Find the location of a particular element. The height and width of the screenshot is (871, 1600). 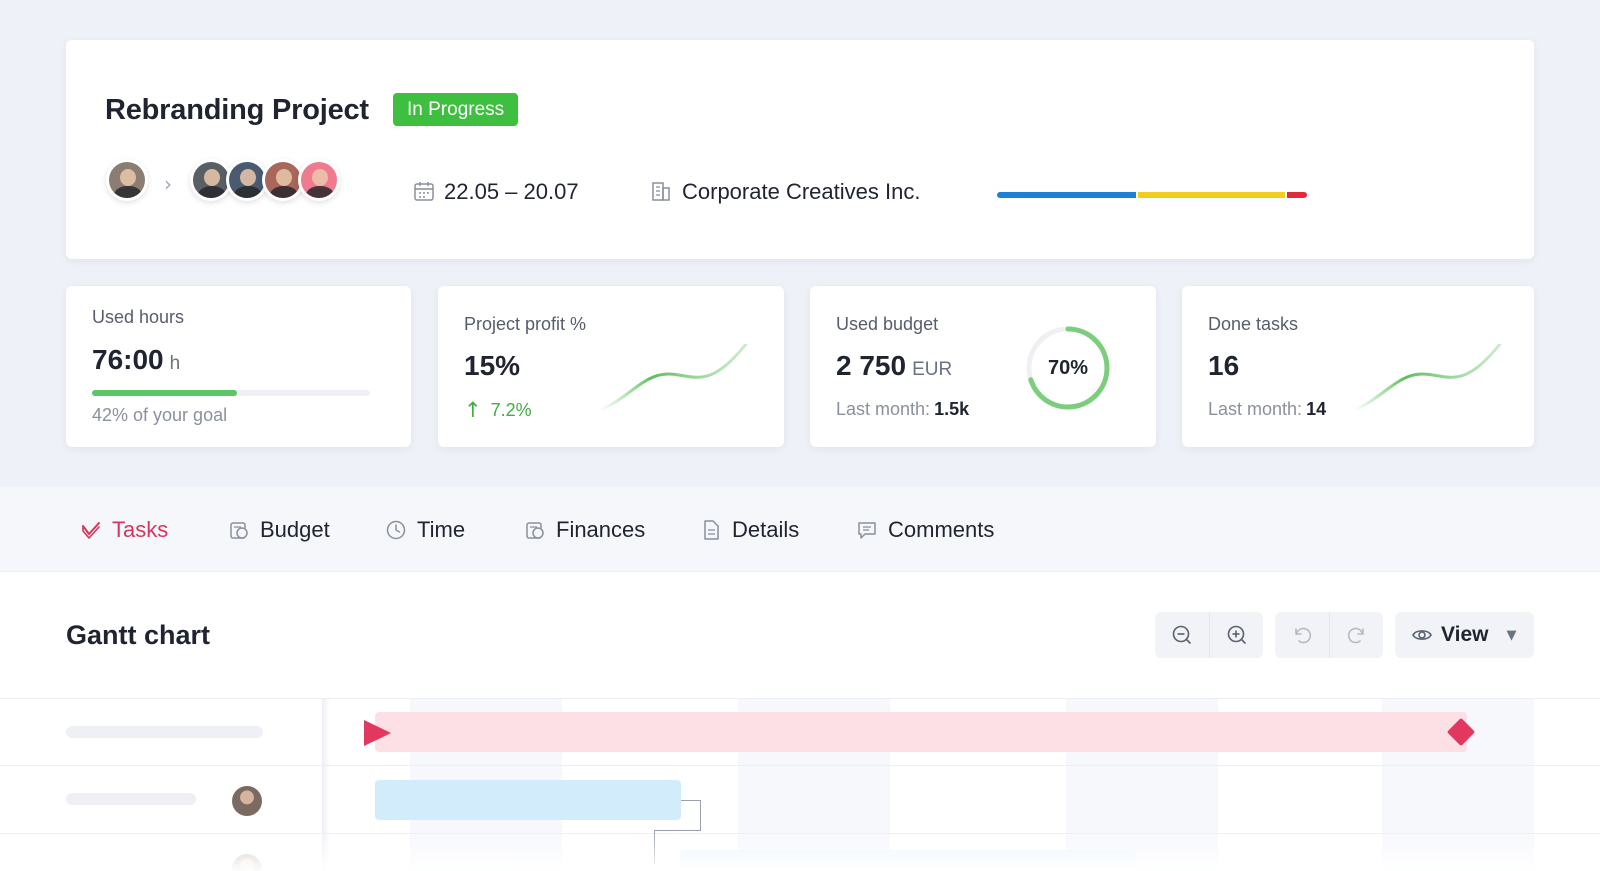

profit-value: 15% is located at coordinates (492, 365).